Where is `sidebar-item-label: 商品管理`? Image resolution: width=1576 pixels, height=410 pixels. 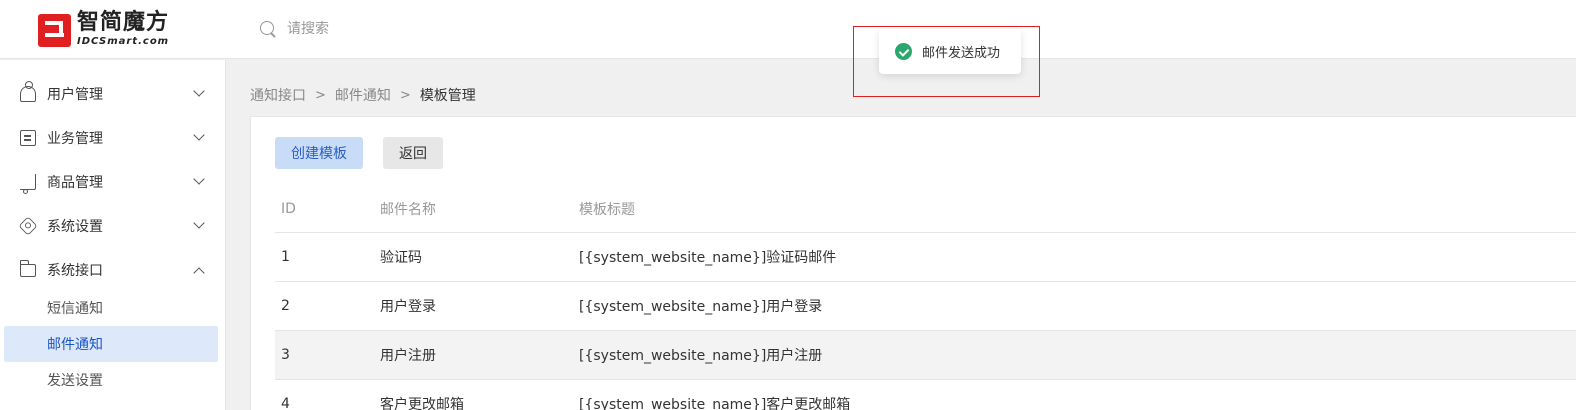 sidebar-item-label: 商品管理 is located at coordinates (75, 183).